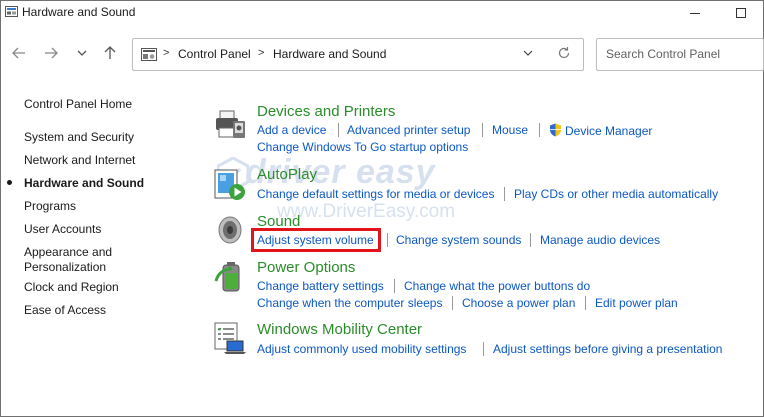 This screenshot has width=764, height=417. I want to click on category-power-options: Power Options, so click(306, 267).